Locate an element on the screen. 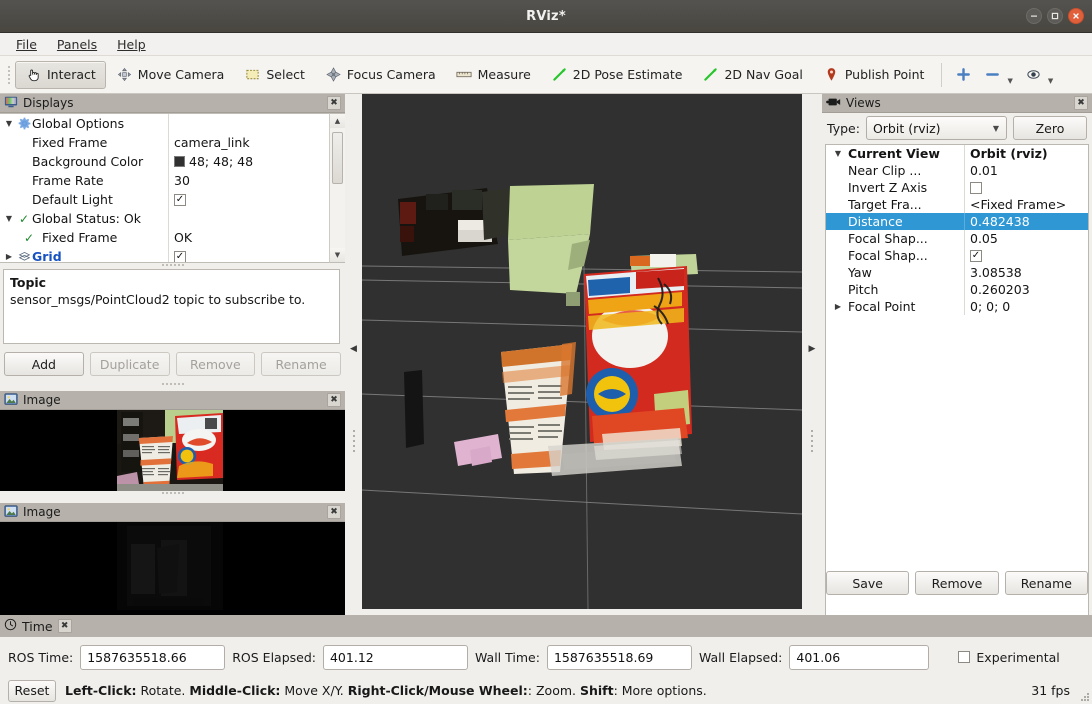  tree-row-frame-rate: Frame Rate 30 is located at coordinates (172, 180).